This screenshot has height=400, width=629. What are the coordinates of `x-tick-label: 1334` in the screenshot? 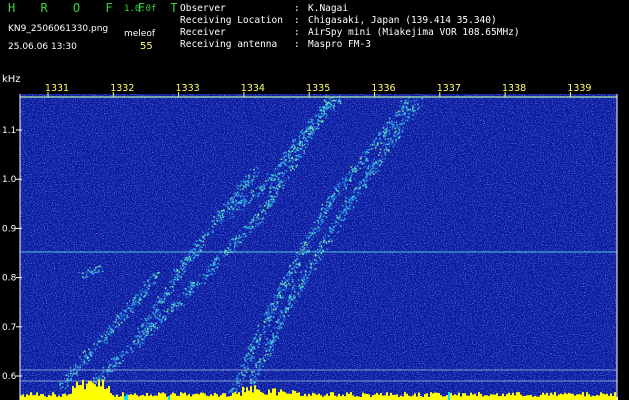 It's located at (253, 88).